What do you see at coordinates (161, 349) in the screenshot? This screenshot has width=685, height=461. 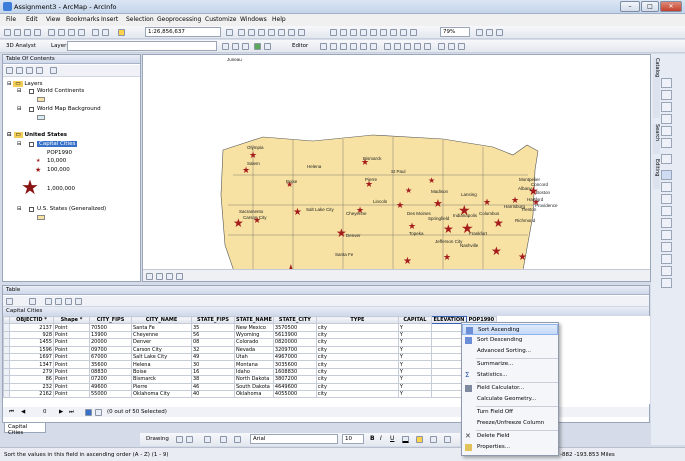 I see `table-cell: Carson City` at bounding box center [161, 349].